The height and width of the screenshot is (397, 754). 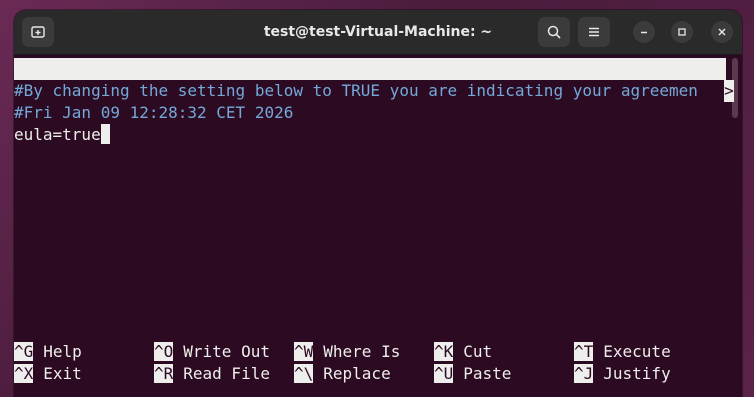 What do you see at coordinates (226, 373) in the screenshot?
I see `shortcut-label: Read File` at bounding box center [226, 373].